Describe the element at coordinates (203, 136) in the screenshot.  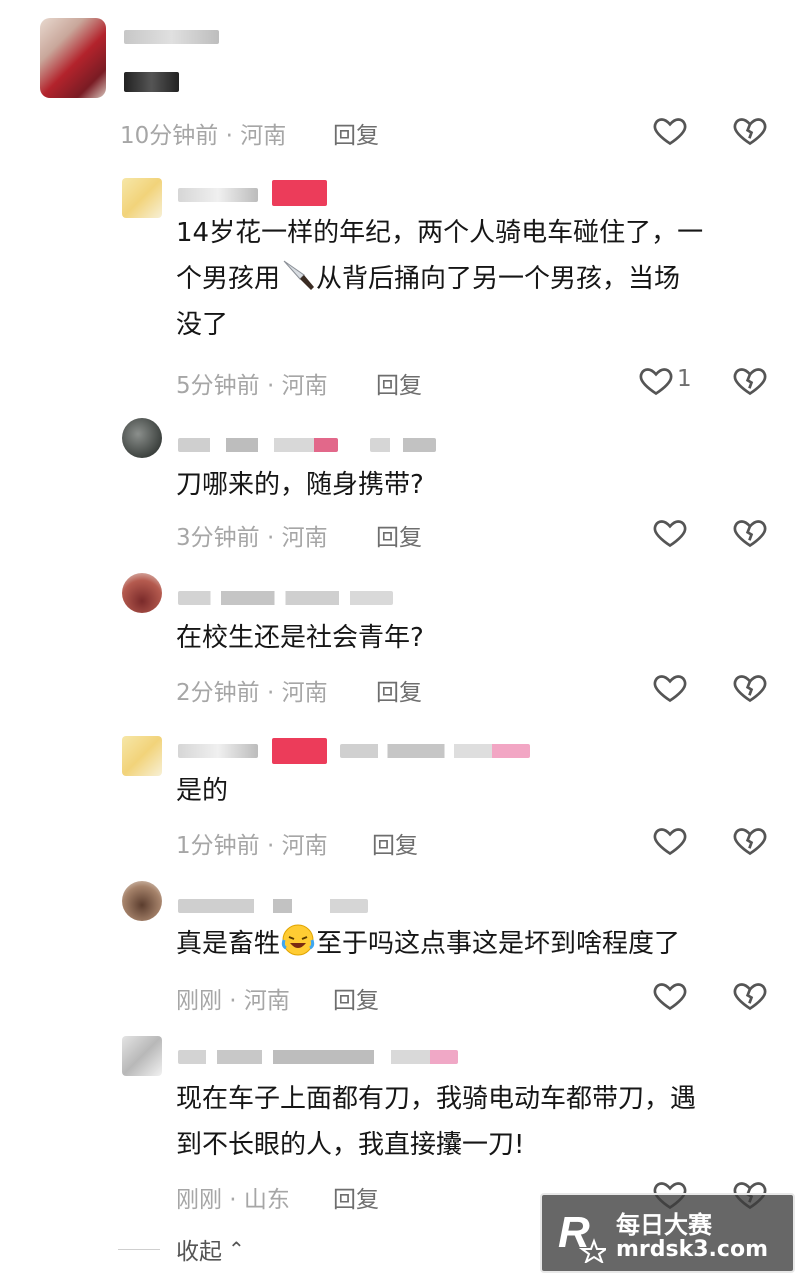
I see `comment-time: 10分钟前 · 河南` at that location.